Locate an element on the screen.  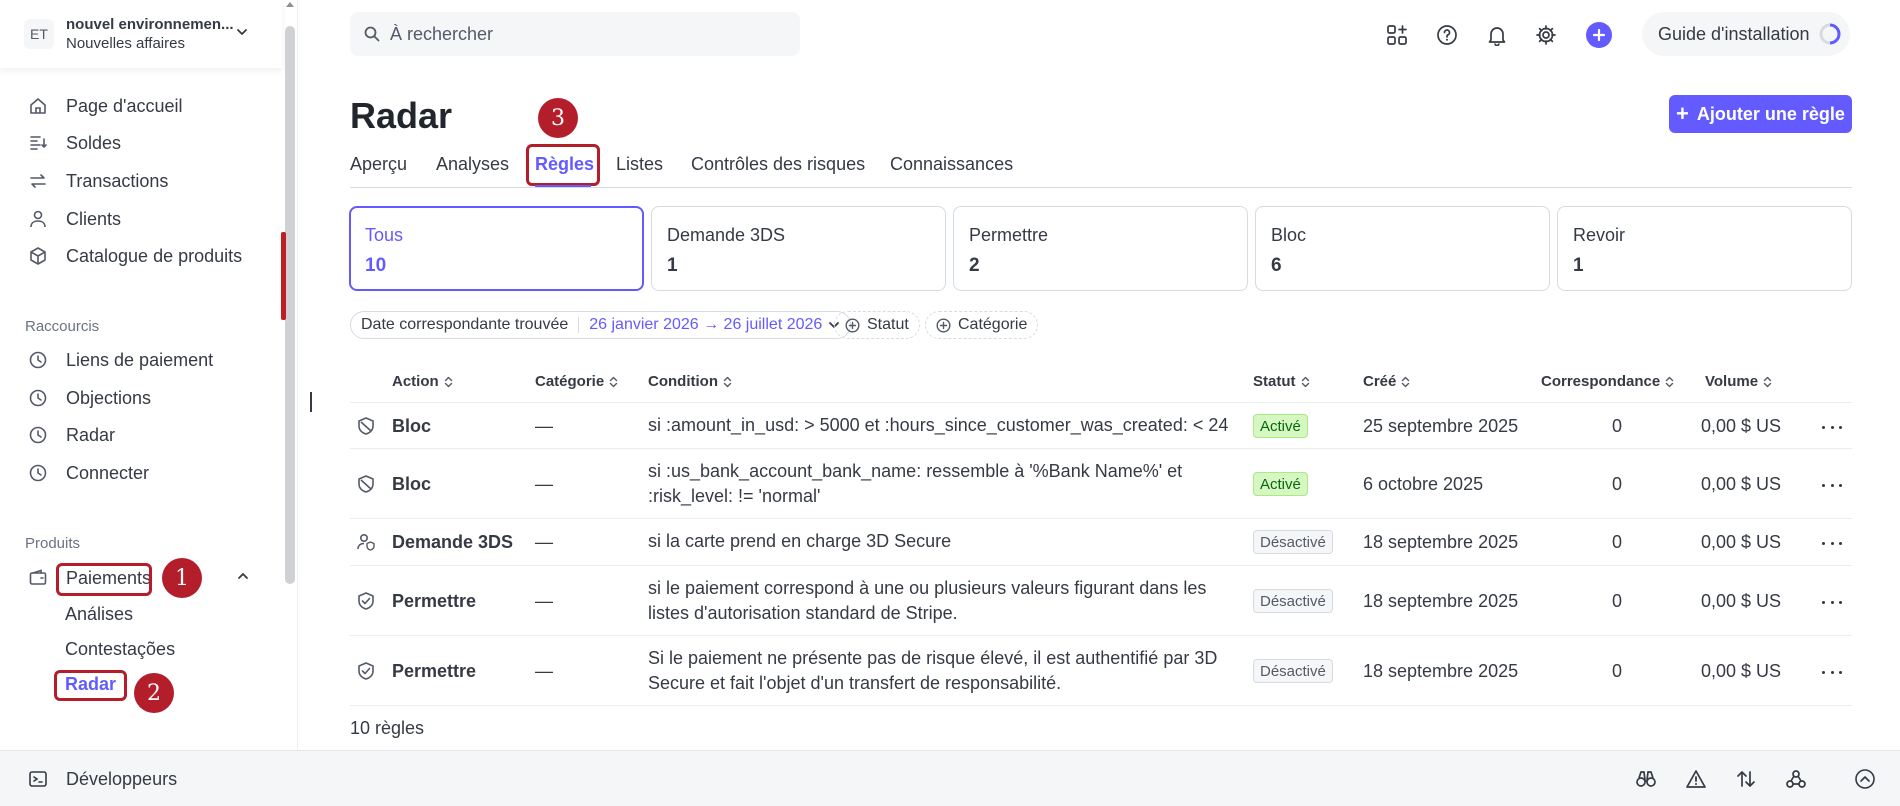
tab-knowledge: Connaissances is located at coordinates (951, 164).